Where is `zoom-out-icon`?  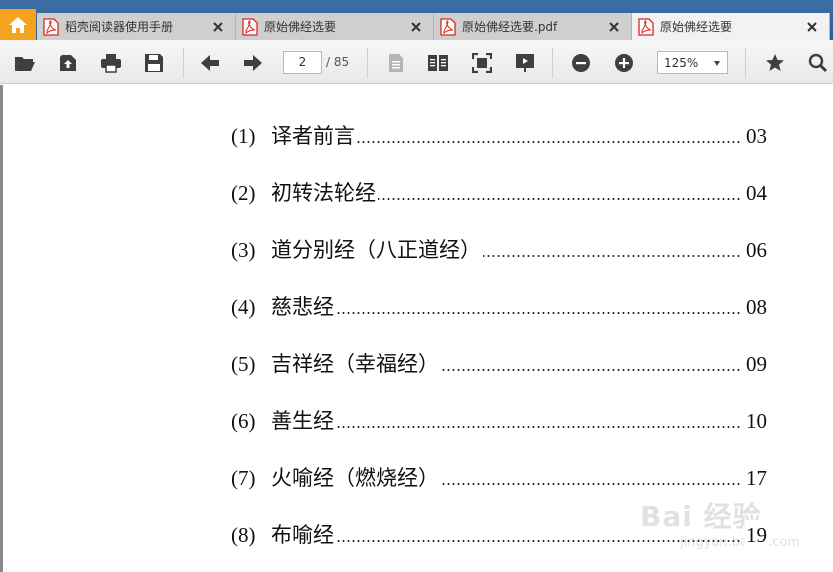
zoom-out-icon is located at coordinates (581, 63).